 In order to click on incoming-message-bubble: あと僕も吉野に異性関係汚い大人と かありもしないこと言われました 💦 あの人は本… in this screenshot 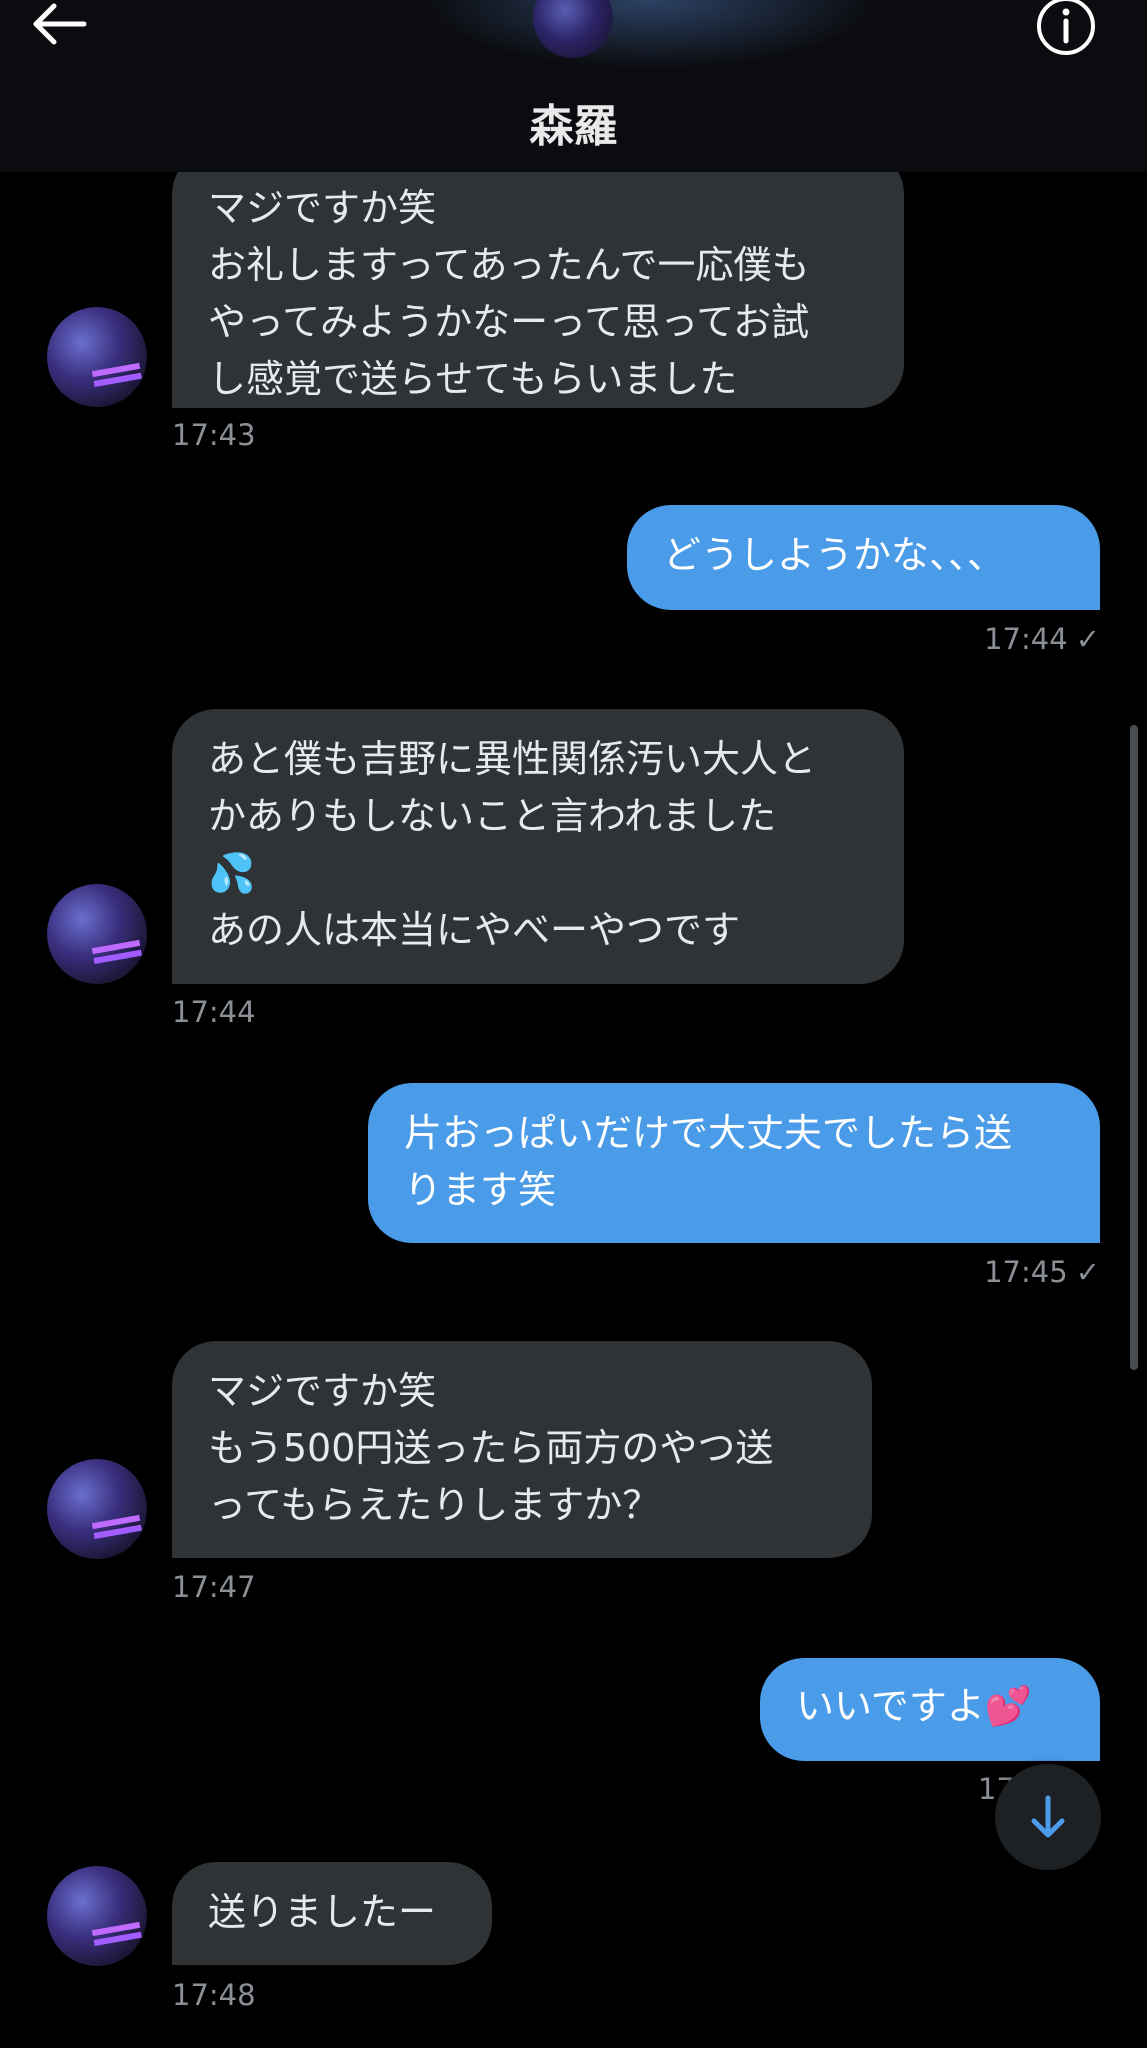, I will do `click(538, 846)`.